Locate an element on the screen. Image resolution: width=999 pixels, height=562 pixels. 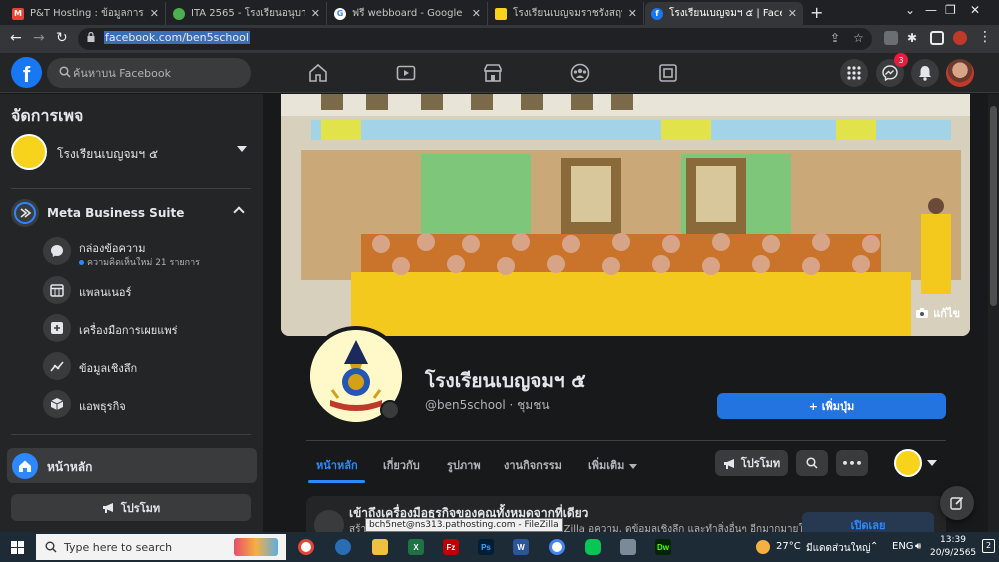
sidebar-promote-button: โปรโมท is located at coordinates (131, 507).